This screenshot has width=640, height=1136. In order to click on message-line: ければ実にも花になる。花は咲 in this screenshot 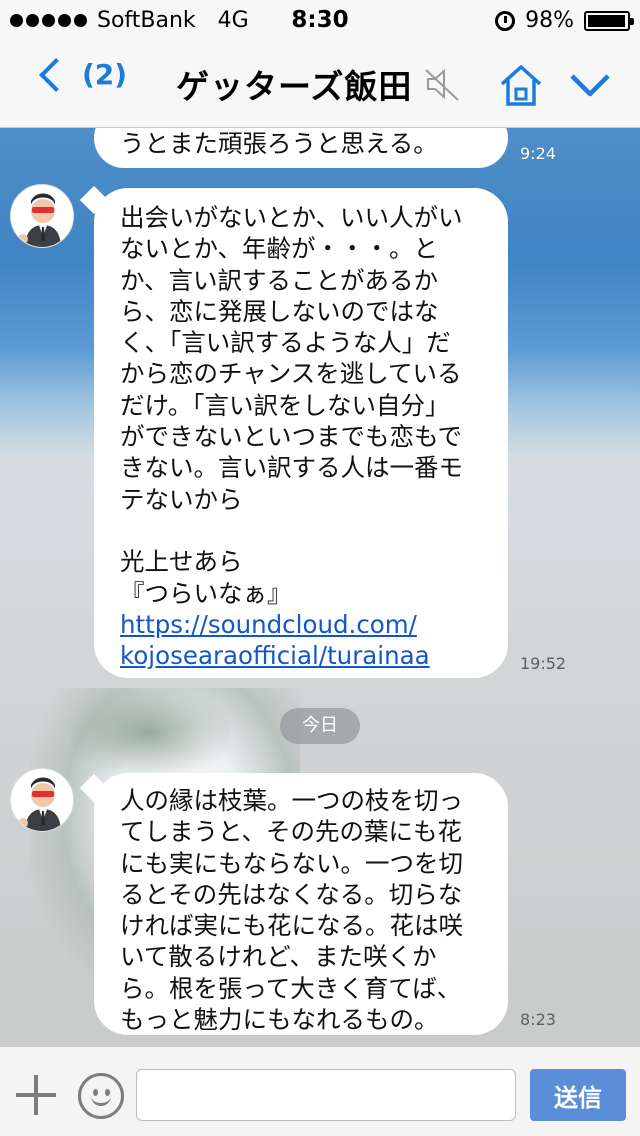, I will do `click(291, 926)`.